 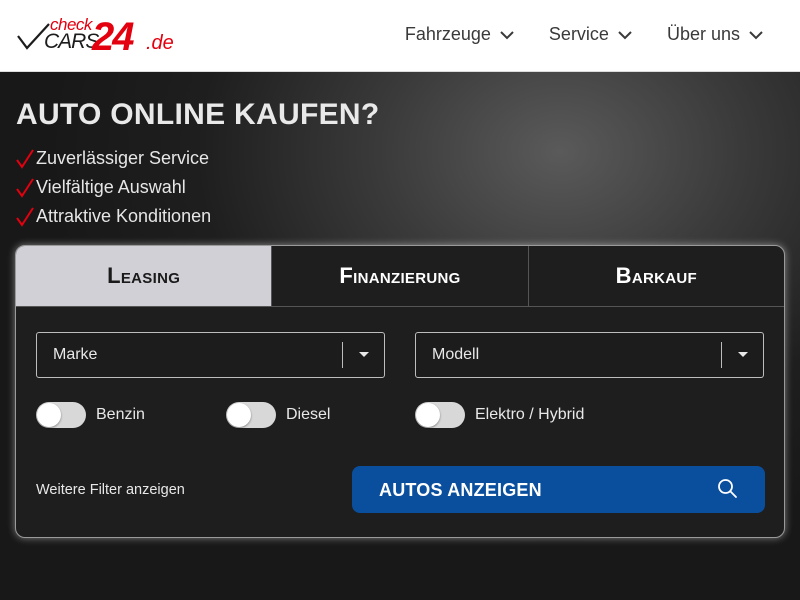 I want to click on nav-item-fahrzeuge: Fahrzeuge, so click(x=460, y=34).